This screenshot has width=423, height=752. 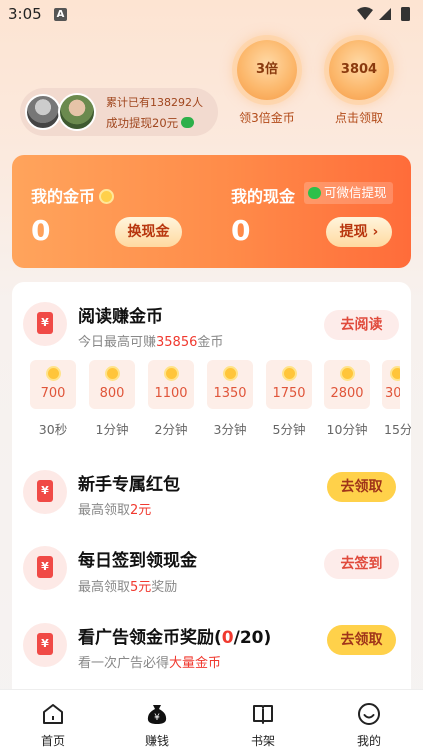 I want to click on nav-mine: 我的, so click(x=369, y=721).